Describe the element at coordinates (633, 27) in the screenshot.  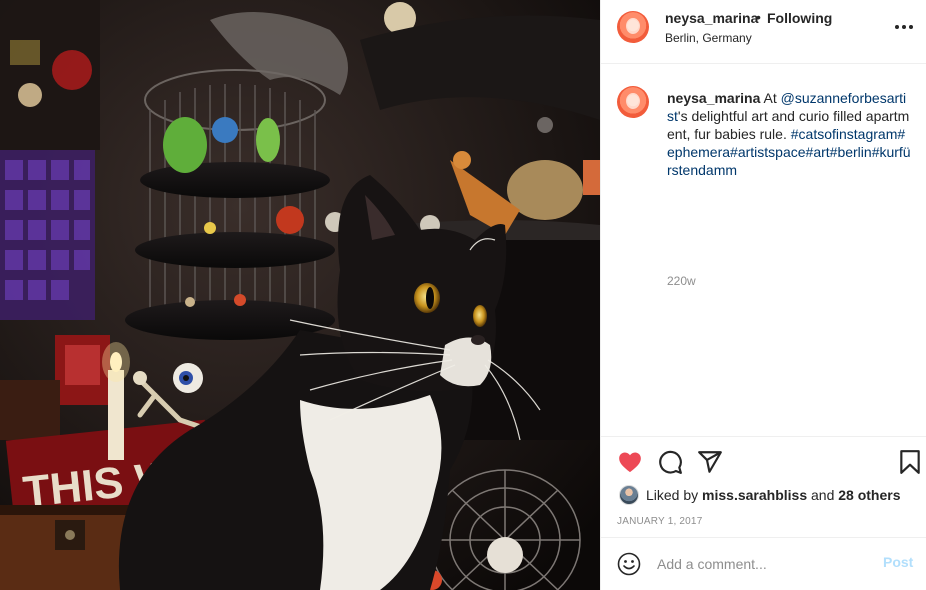
I see `author-avatar` at that location.